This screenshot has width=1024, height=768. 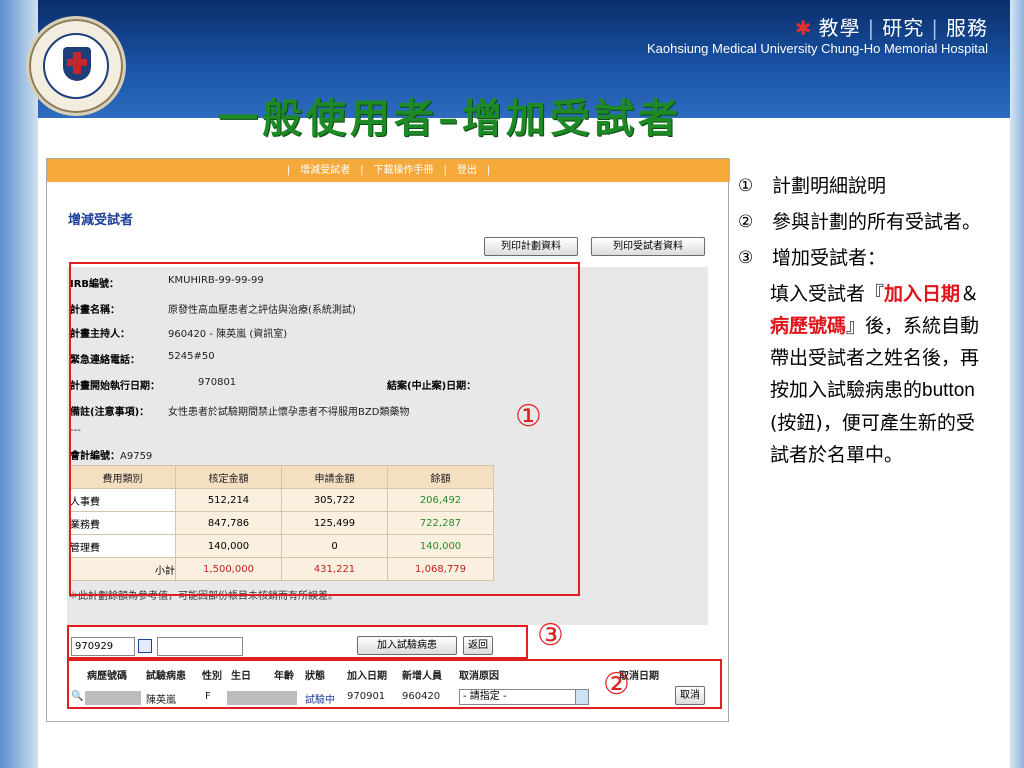 I want to click on note-item-3: ③ 增加受試者：, so click(x=865, y=258).